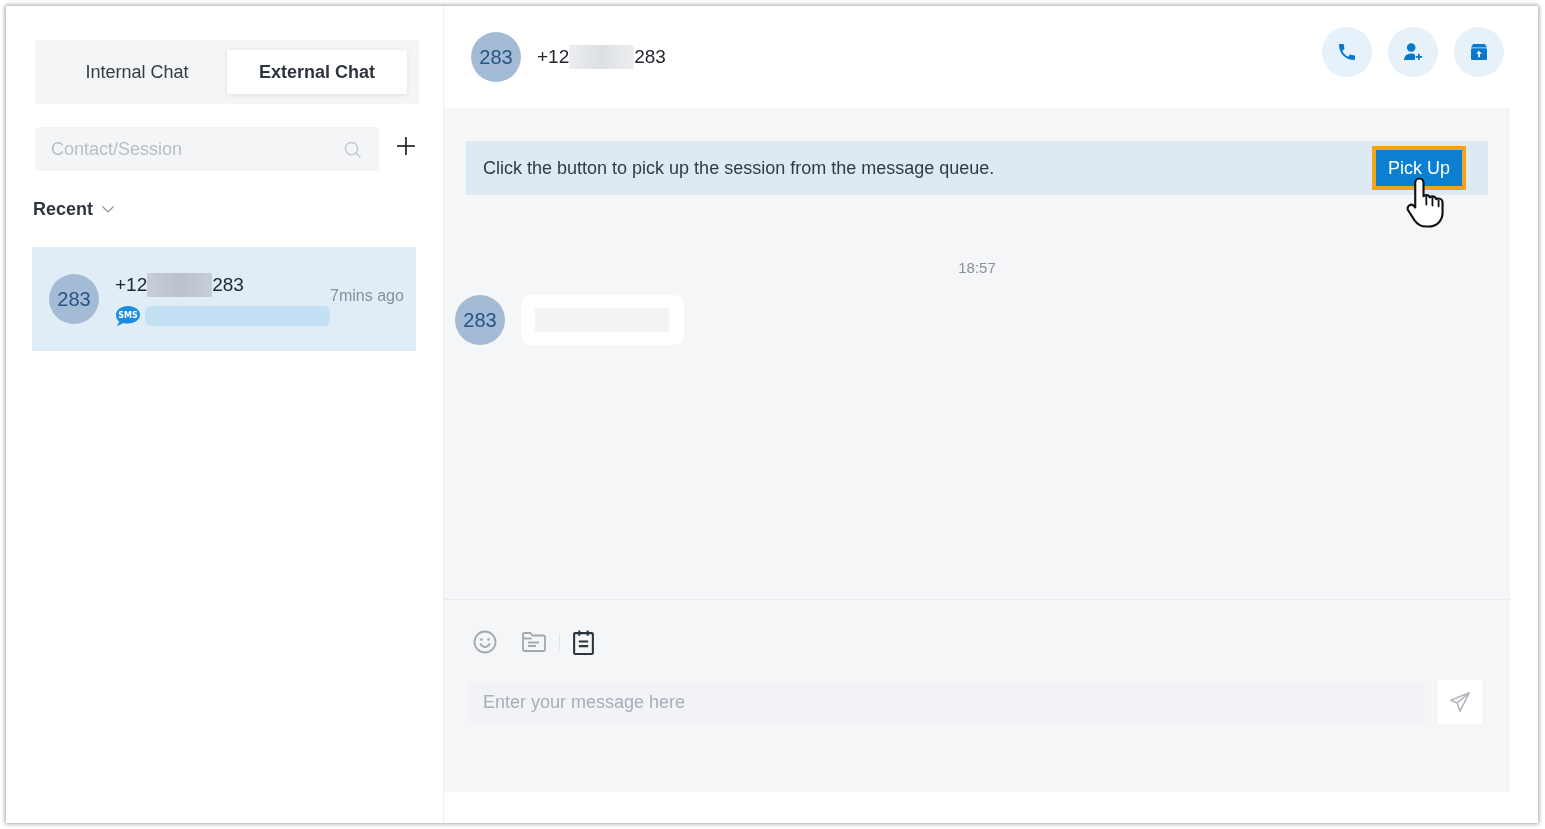 The image size is (1545, 829). What do you see at coordinates (207, 149) in the screenshot?
I see `search-field: Contact/Session` at bounding box center [207, 149].